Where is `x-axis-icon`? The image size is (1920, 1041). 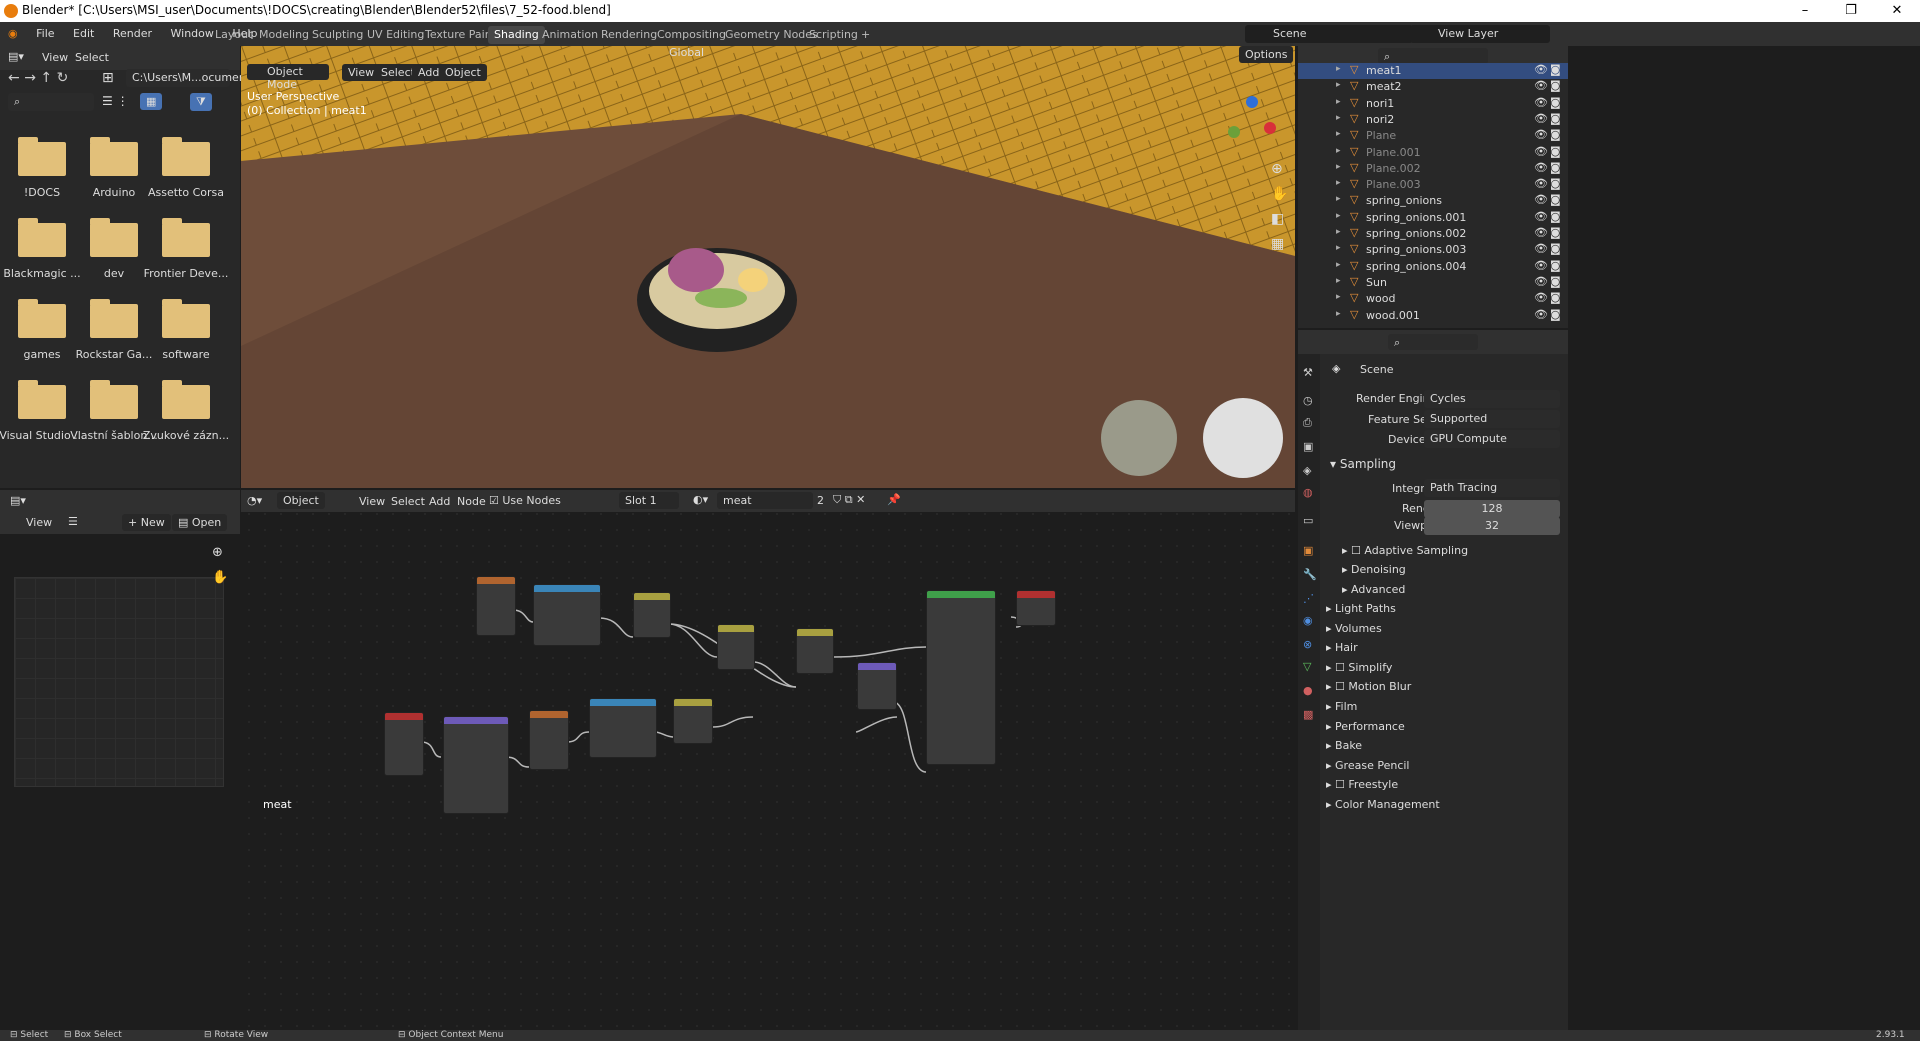
x-axis-icon is located at coordinates (1270, 128).